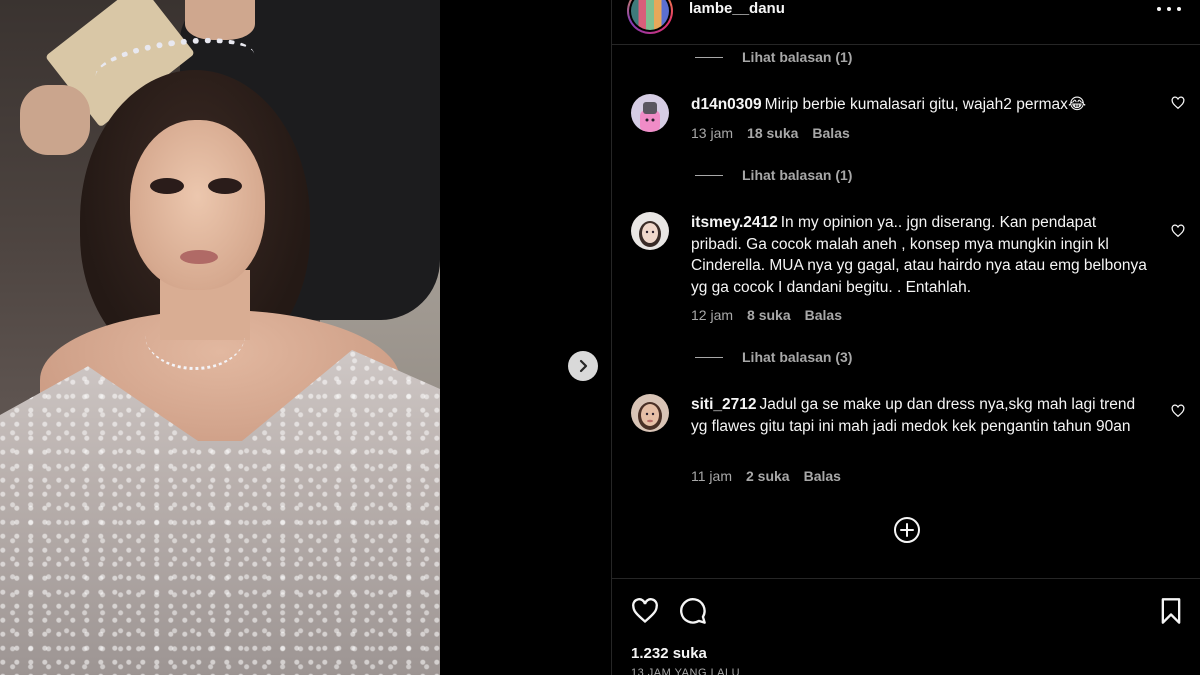 Image resolution: width=1200 pixels, height=675 pixels. Describe the element at coordinates (167, 186) in the screenshot. I see `bride-eye-left` at that location.